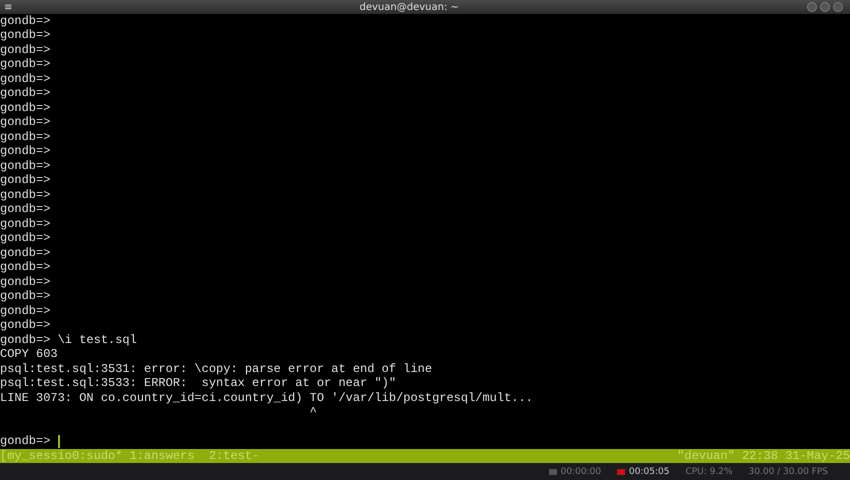 Image resolution: width=850 pixels, height=480 pixels. I want to click on tmux-host-time: "devuan" 22:38 31-May-25, so click(763, 456).